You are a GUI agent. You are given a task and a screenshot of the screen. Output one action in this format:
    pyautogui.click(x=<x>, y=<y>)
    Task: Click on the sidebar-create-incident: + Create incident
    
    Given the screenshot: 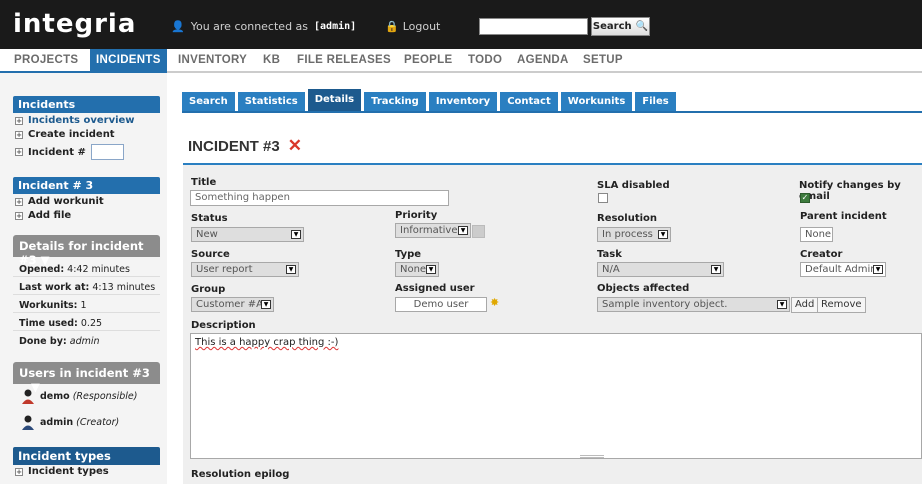 What is the action you would take?
    pyautogui.click(x=65, y=134)
    